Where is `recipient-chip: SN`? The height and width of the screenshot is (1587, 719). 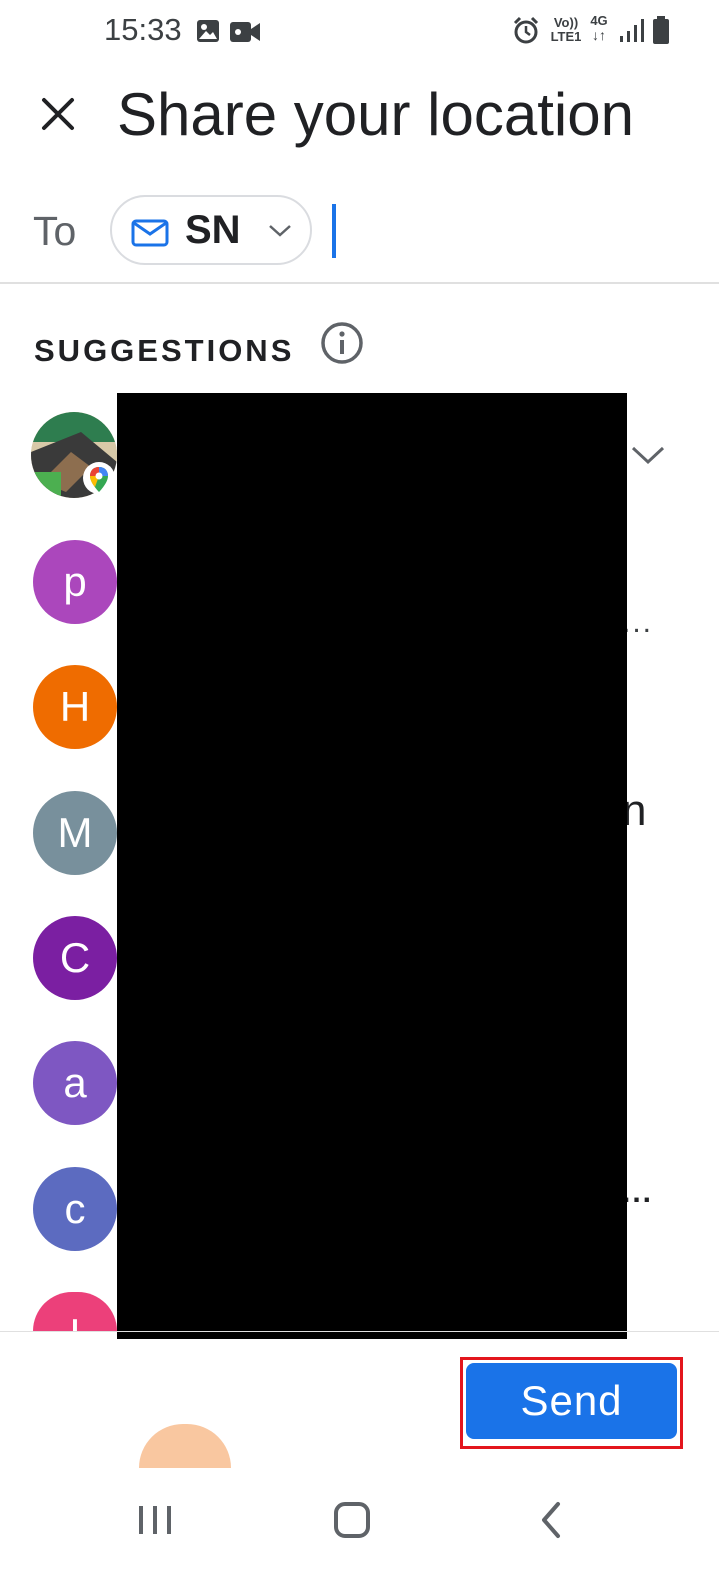
recipient-chip: SN is located at coordinates (211, 230).